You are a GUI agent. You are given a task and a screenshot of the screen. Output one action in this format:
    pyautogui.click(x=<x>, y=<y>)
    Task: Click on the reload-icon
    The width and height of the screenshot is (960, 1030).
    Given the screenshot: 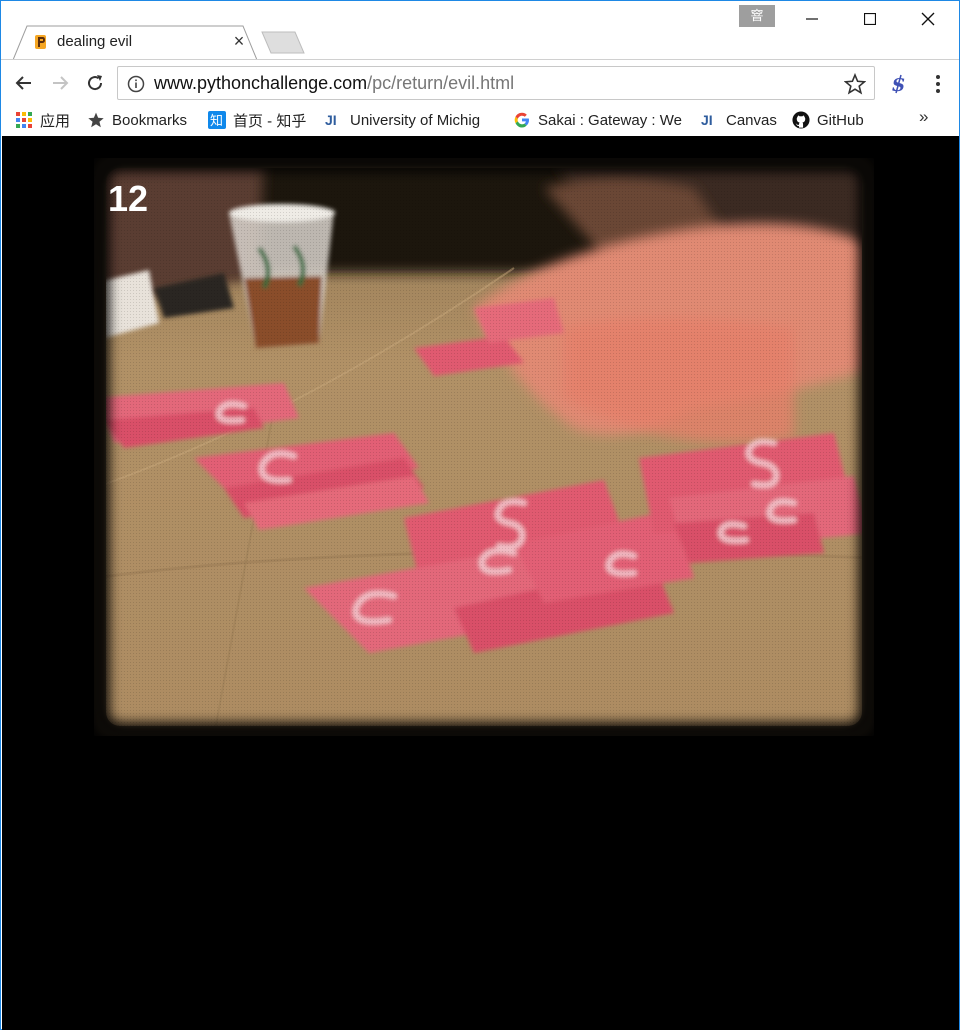 What is the action you would take?
    pyautogui.click(x=95, y=83)
    